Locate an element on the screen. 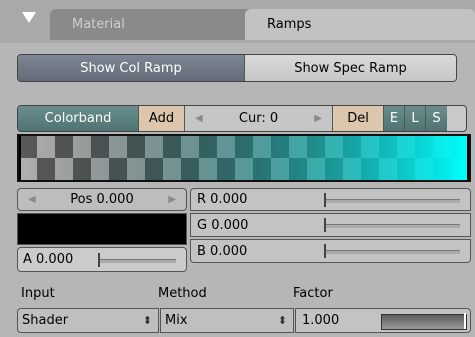 Image resolution: width=475 pixels, height=337 pixels. r-slider-handle is located at coordinates (325, 200).